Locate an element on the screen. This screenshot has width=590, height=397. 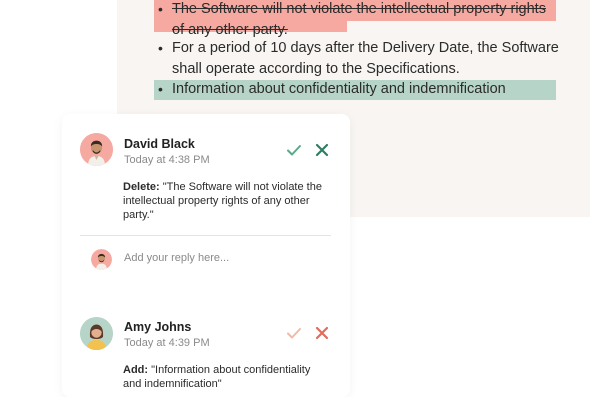
reply-avatar is located at coordinates (101, 259).